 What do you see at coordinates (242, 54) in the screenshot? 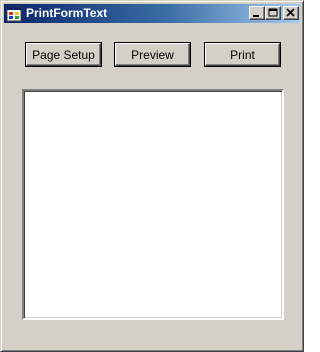
I see `print-button: Print` at bounding box center [242, 54].